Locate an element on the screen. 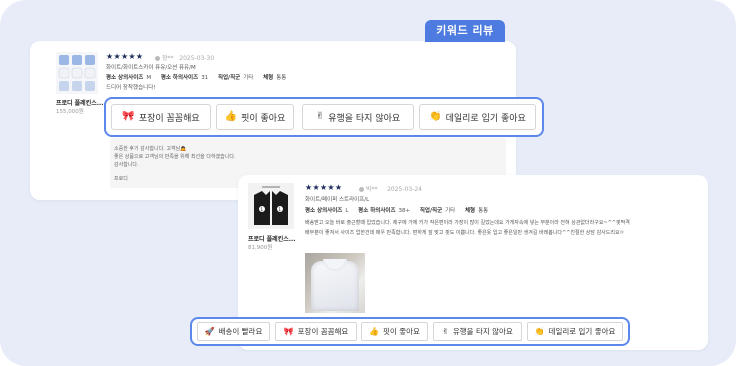 This screenshot has height=366, width=736. spec-value: L is located at coordinates (347, 211).